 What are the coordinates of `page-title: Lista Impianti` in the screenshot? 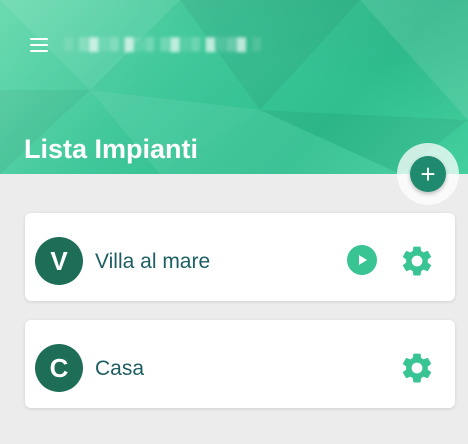 It's located at (111, 149).